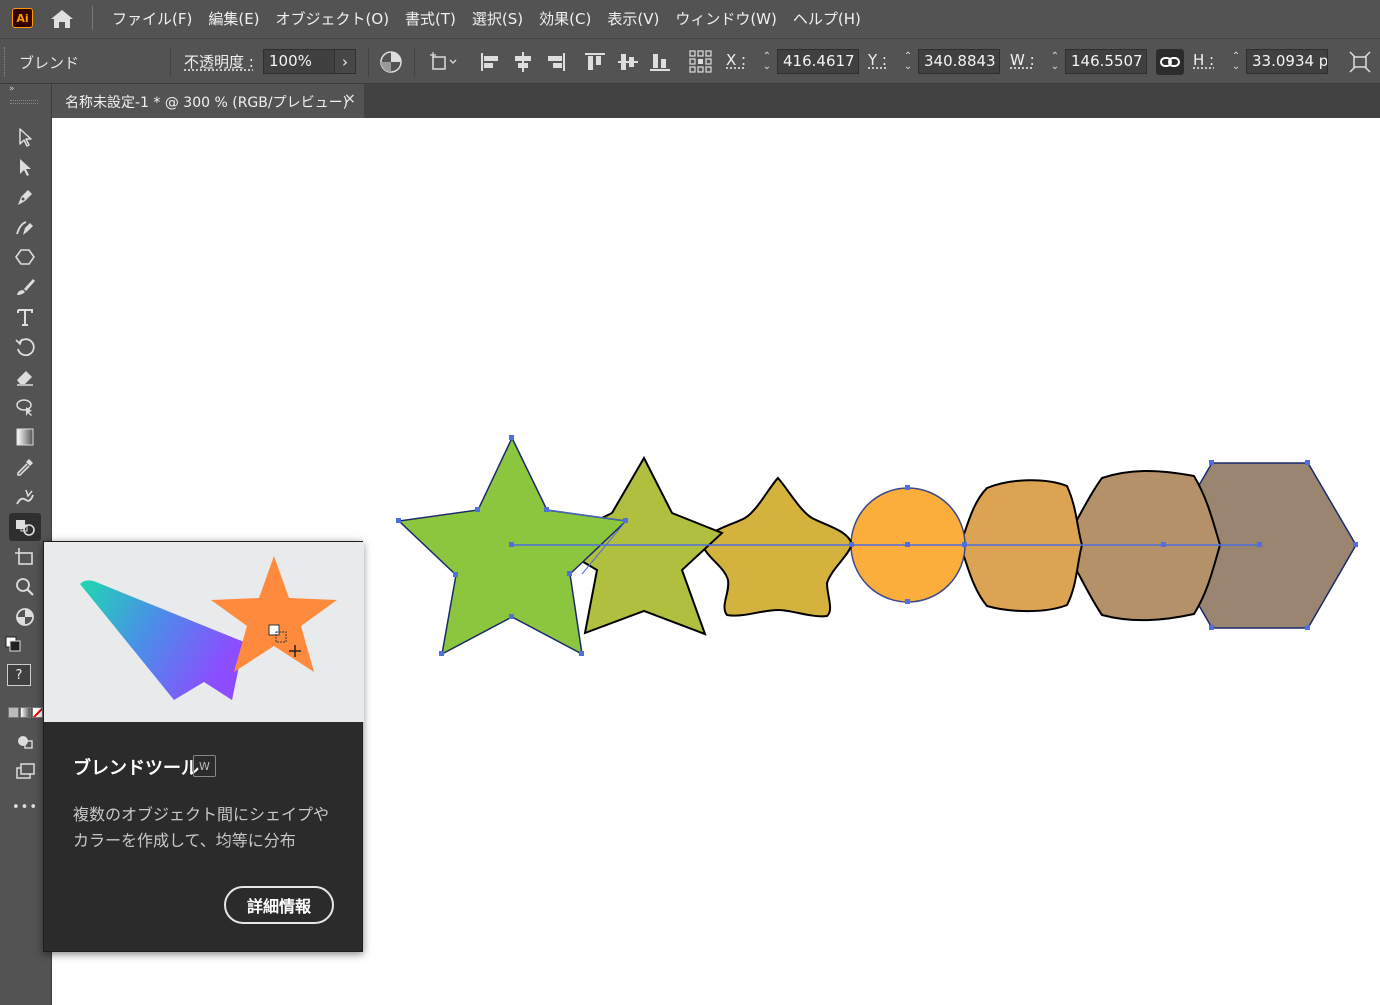 The height and width of the screenshot is (1005, 1380). I want to click on align-left-icon, so click(490, 62).